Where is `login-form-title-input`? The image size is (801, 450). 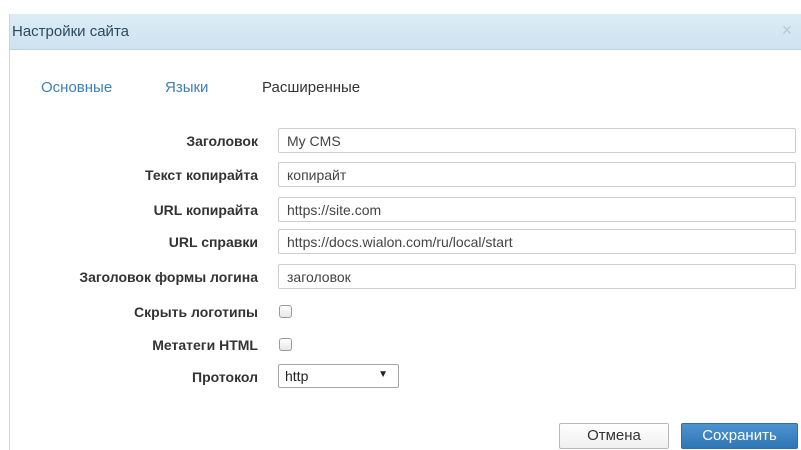 login-form-title-input is located at coordinates (537, 276).